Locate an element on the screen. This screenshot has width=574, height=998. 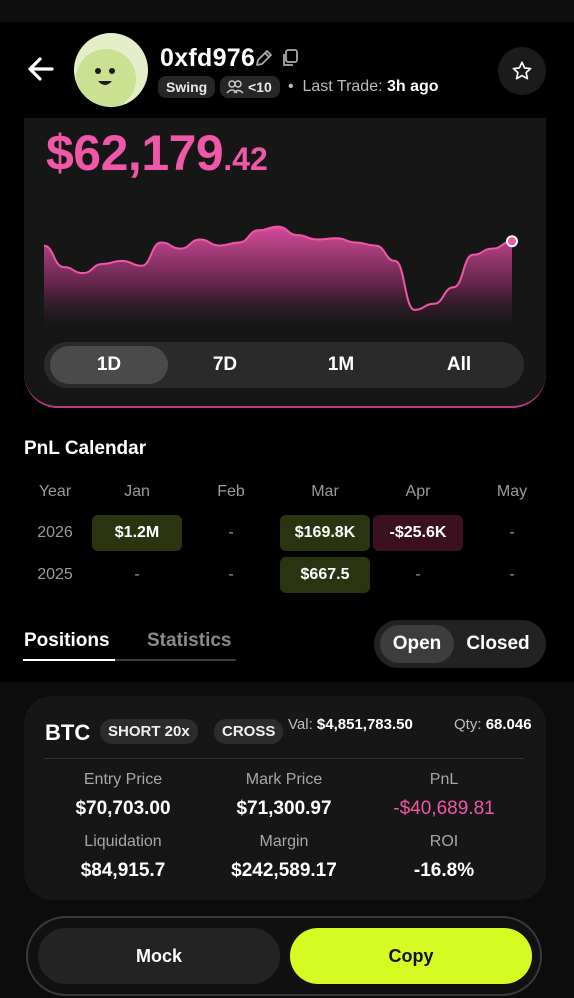
pnl-chart is located at coordinates (280, 277).